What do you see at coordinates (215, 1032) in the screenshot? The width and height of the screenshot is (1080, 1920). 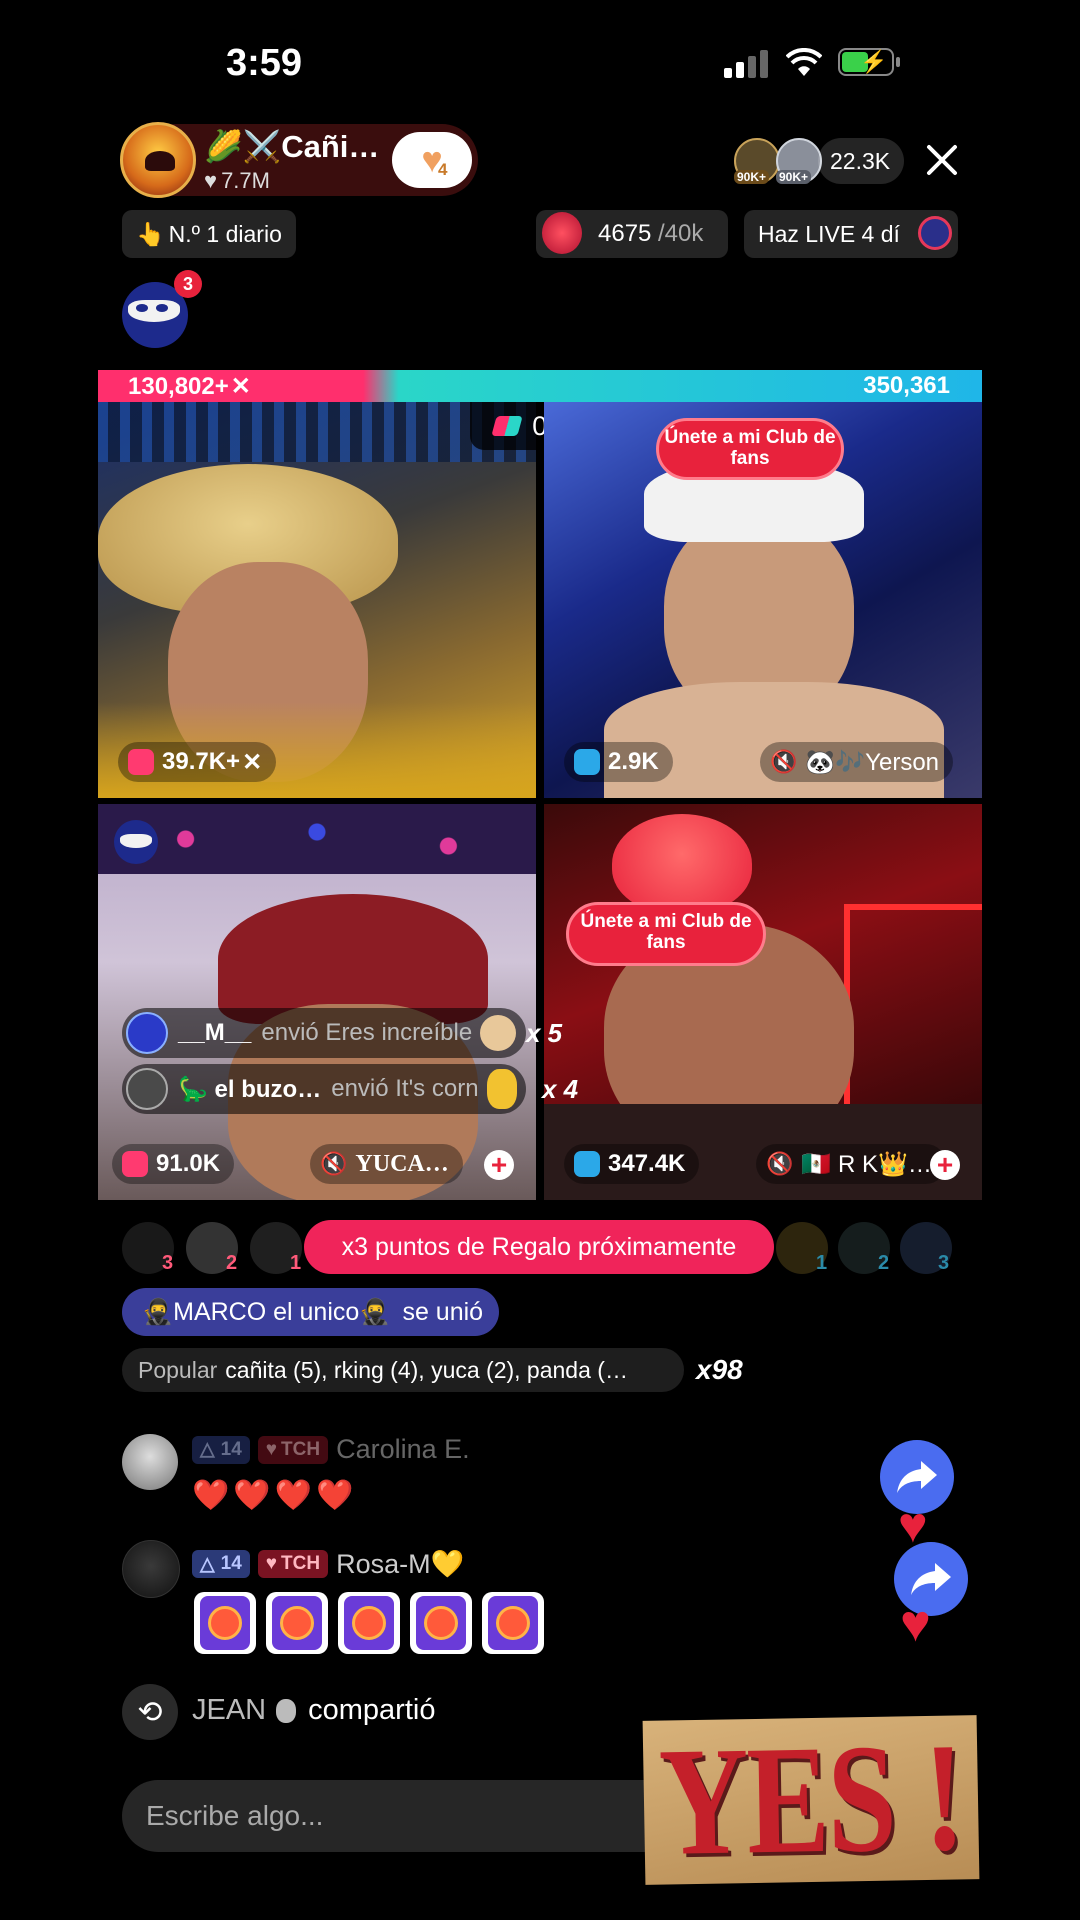 I see `gift-sender: __M__` at bounding box center [215, 1032].